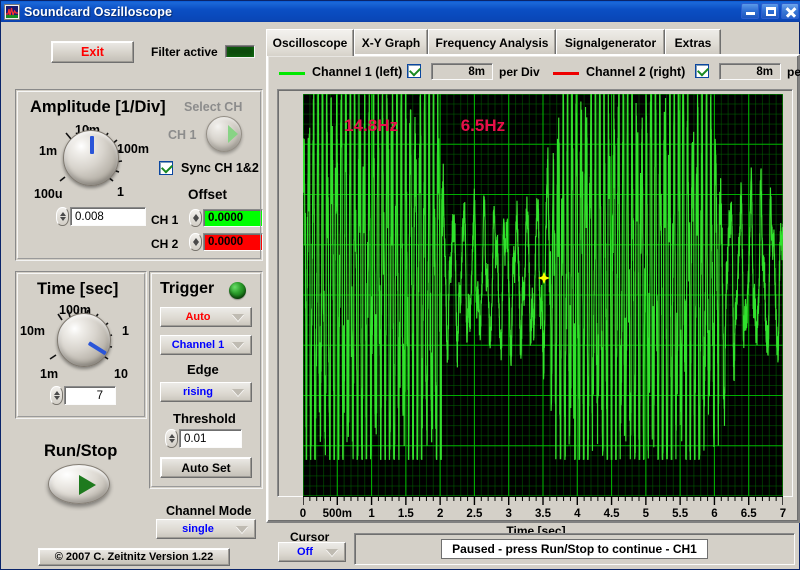  I want to click on trigger-threshold-label: Threshold, so click(204, 418).